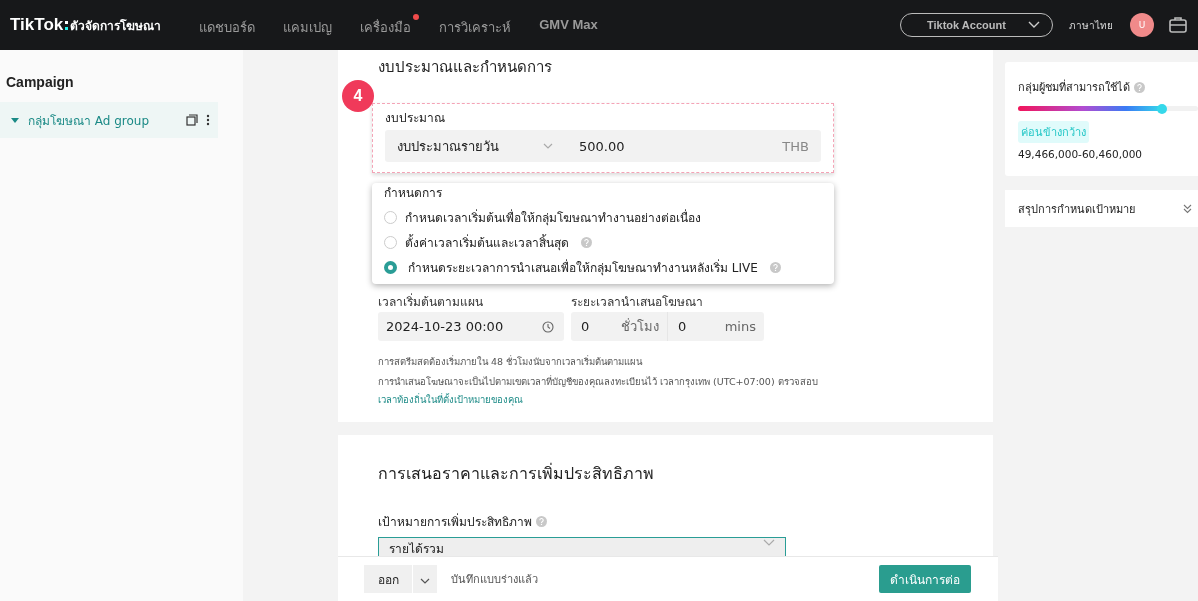 This screenshot has height=601, width=1198. I want to click on double-chevron-icon, so click(1187, 208).